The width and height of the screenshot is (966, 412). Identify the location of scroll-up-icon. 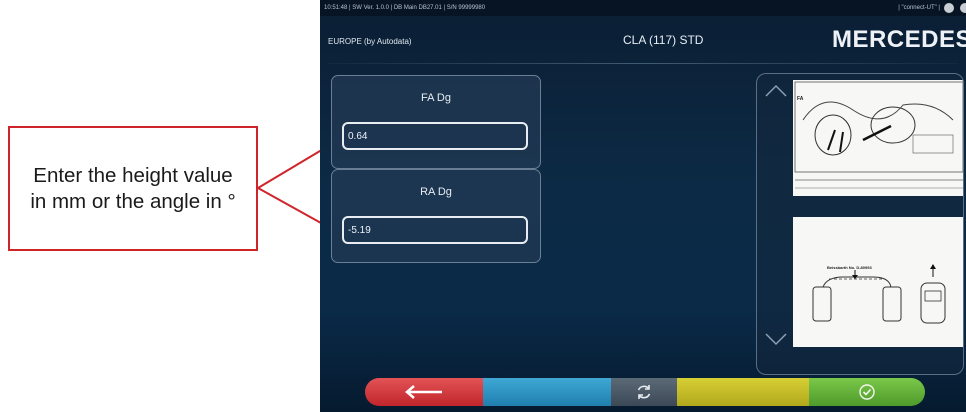
(776, 91).